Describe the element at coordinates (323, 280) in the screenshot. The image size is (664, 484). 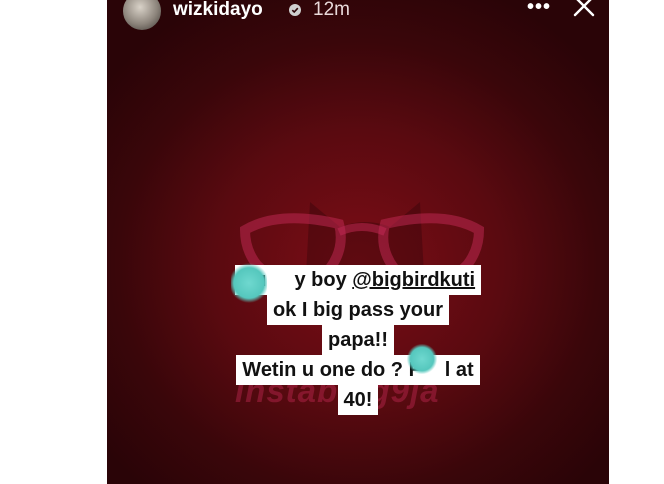
I see `caption-line-1-mid: y boy` at that location.